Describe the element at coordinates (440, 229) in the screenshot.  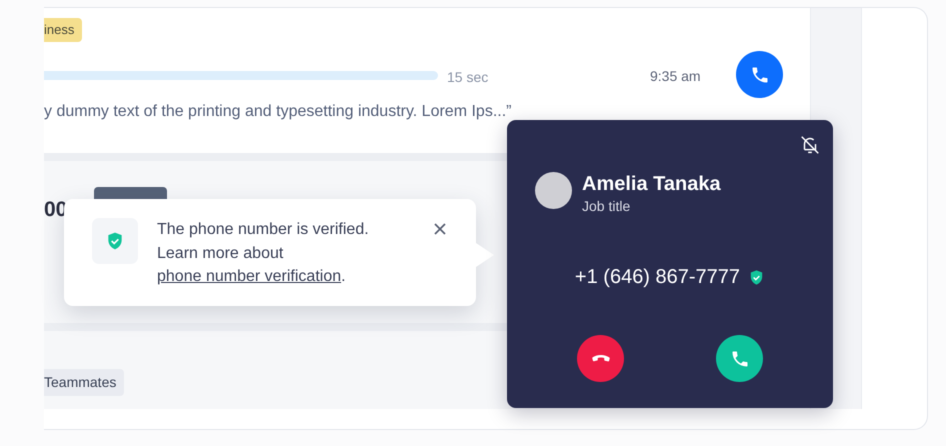
I see `close-button` at that location.